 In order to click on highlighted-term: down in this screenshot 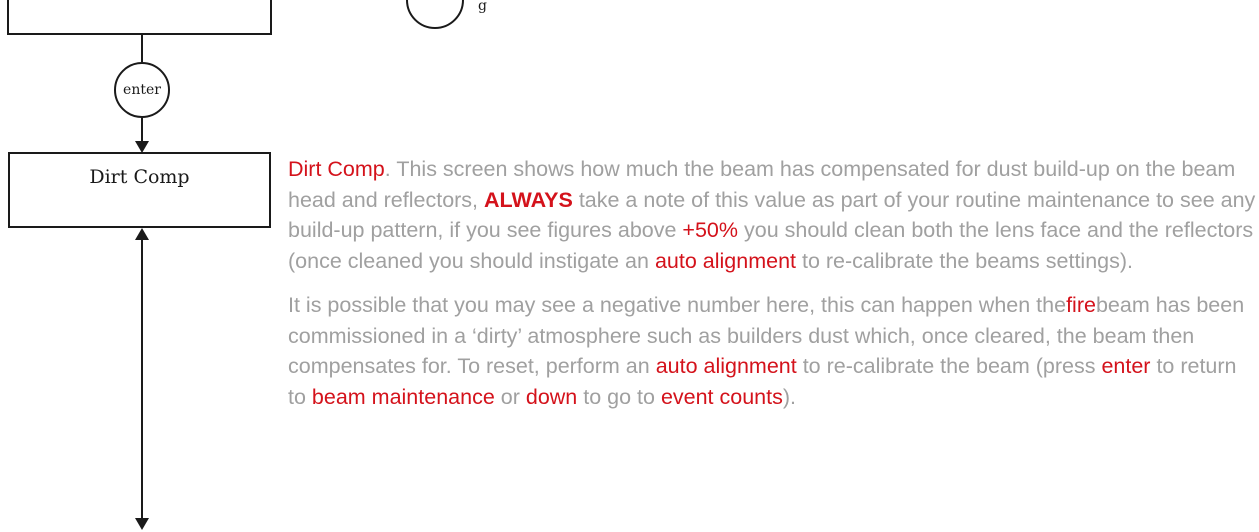, I will do `click(551, 396)`.